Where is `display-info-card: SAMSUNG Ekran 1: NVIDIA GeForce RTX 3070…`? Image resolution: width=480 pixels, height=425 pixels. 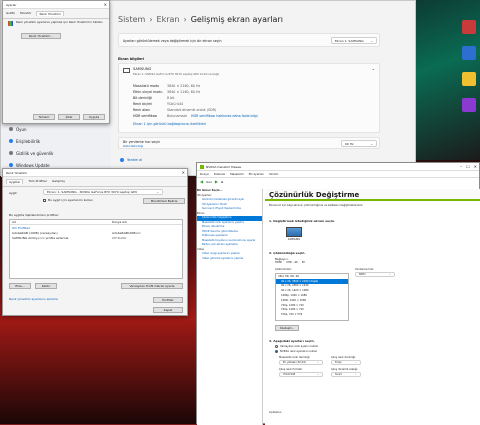
display-info-card: SAMSUNG Ekran 1: NVIDIA GeForce RTX 3070… is located at coordinates (249, 98).